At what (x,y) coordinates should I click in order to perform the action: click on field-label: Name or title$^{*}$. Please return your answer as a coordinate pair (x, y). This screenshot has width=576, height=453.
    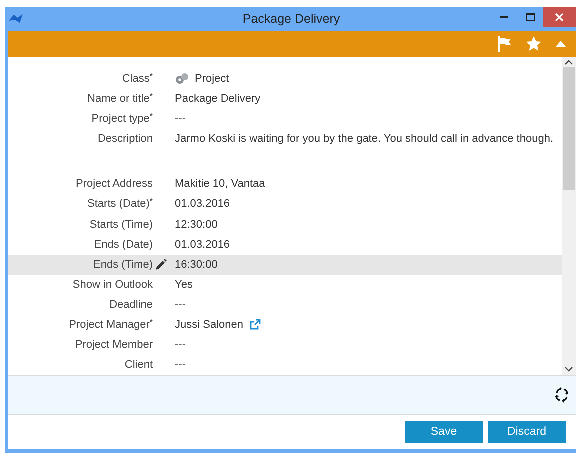
    Looking at the image, I should click on (120, 99).